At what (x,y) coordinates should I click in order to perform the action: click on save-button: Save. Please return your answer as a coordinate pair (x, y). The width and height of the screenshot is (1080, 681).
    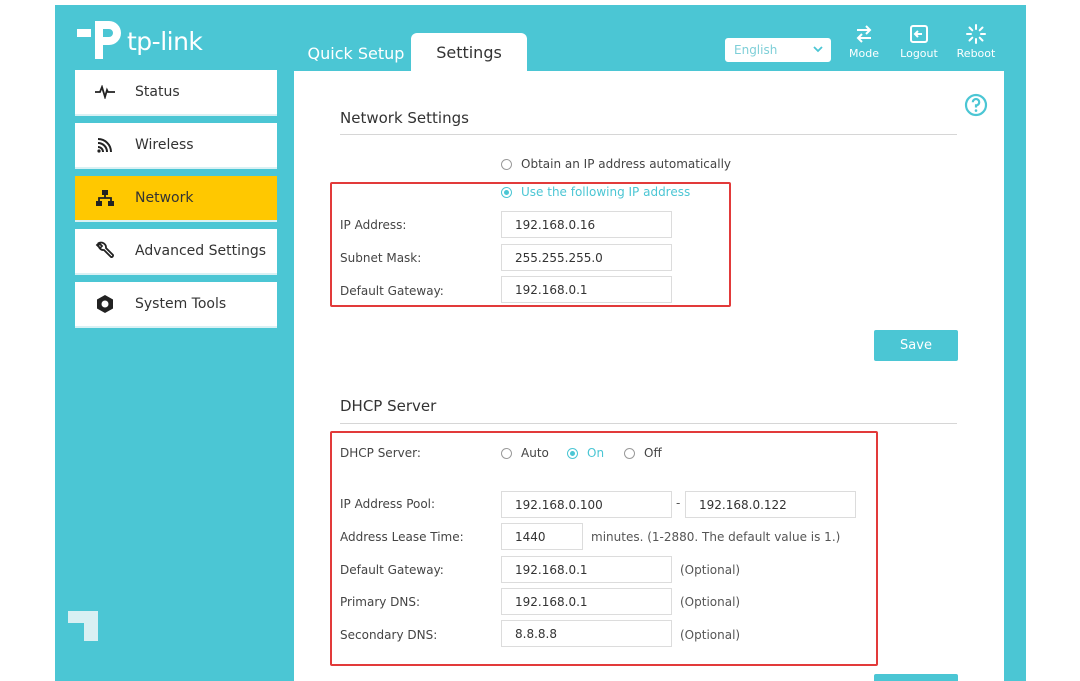
    Looking at the image, I should click on (916, 345).